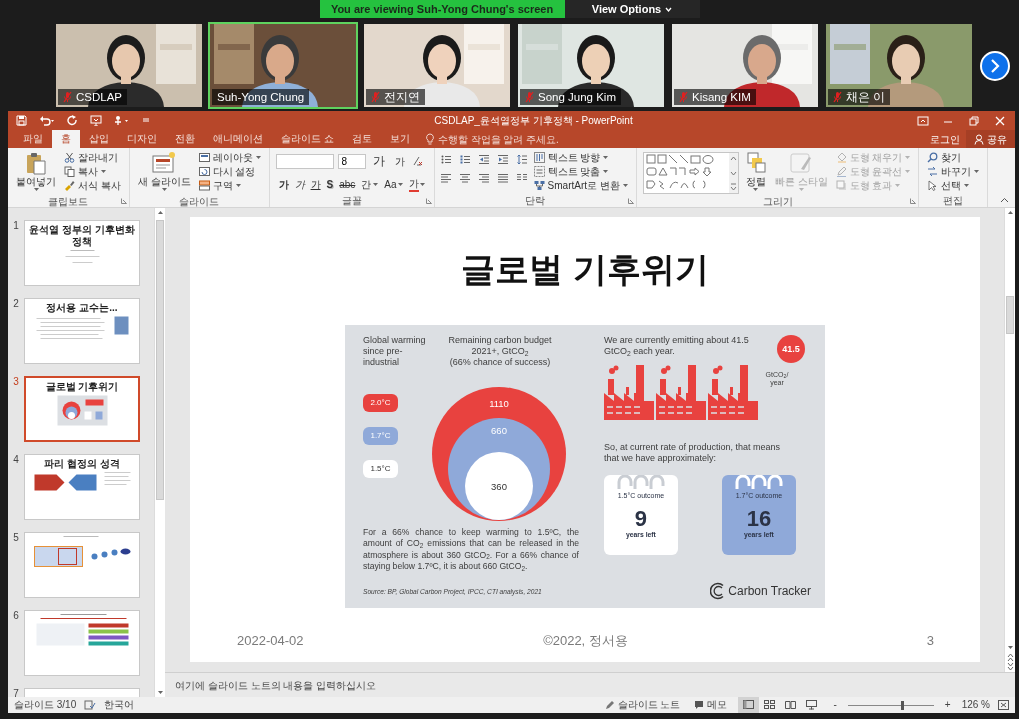  Describe the element at coordinates (580, 157) in the screenshot. I see `ribbon-button: 텍스트 방향` at that location.